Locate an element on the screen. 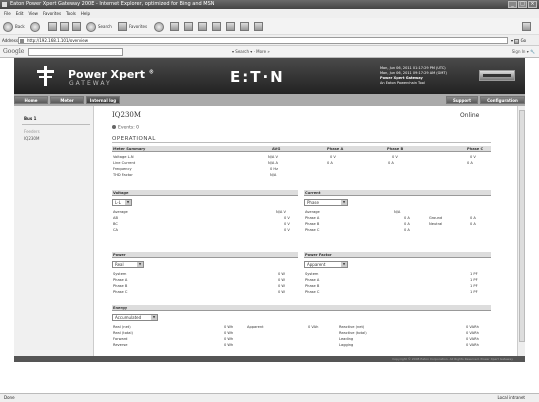 The height and width of the screenshot is (402, 539). list-item: AB is located at coordinates (115, 218).